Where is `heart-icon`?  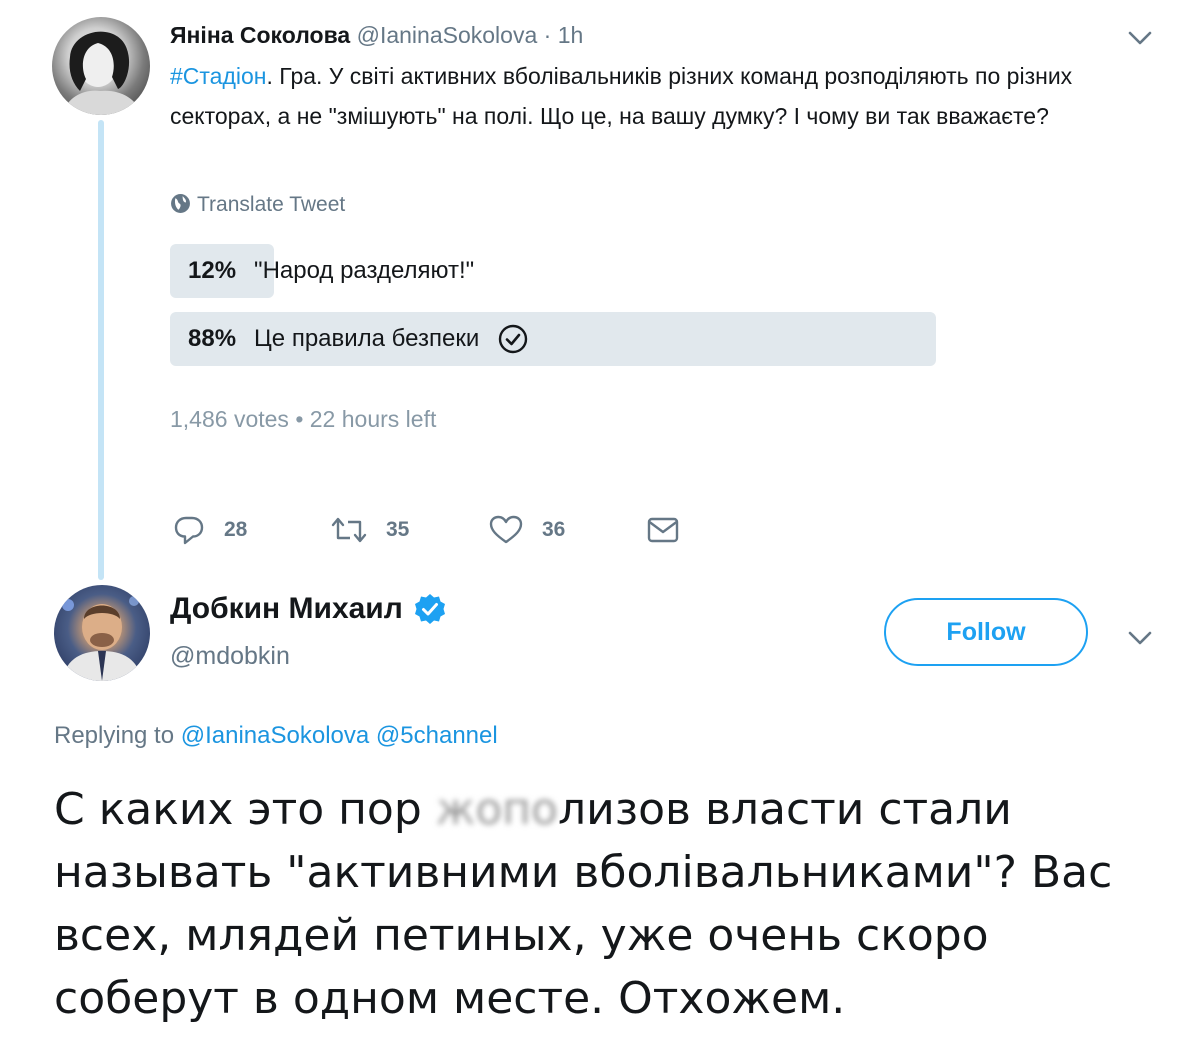 heart-icon is located at coordinates (506, 529).